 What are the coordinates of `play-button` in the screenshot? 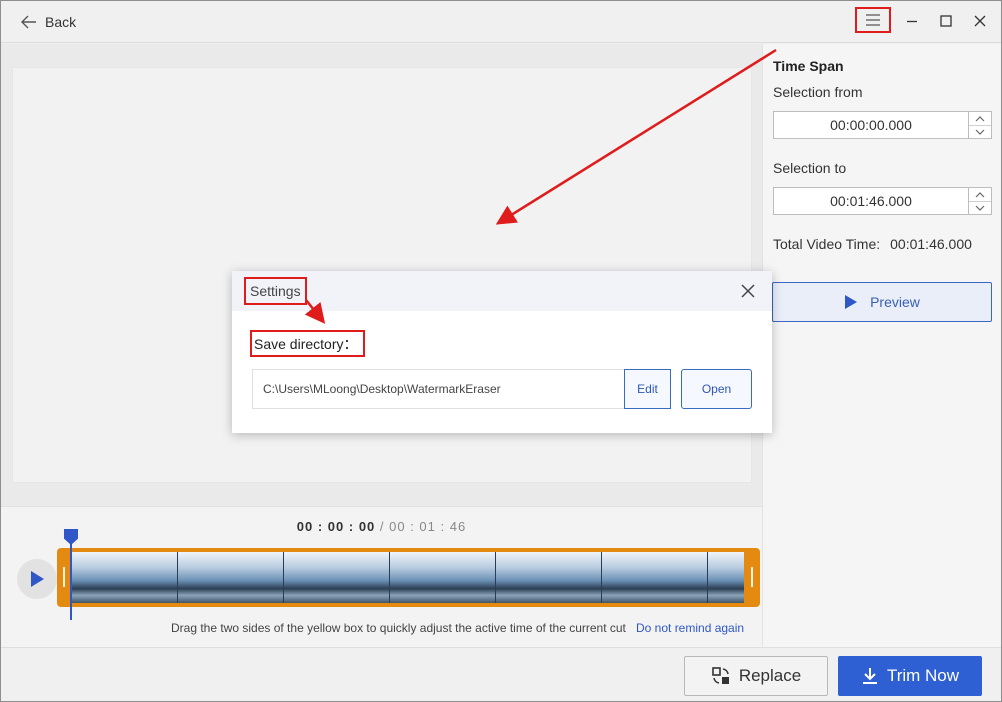 It's located at (37, 579).